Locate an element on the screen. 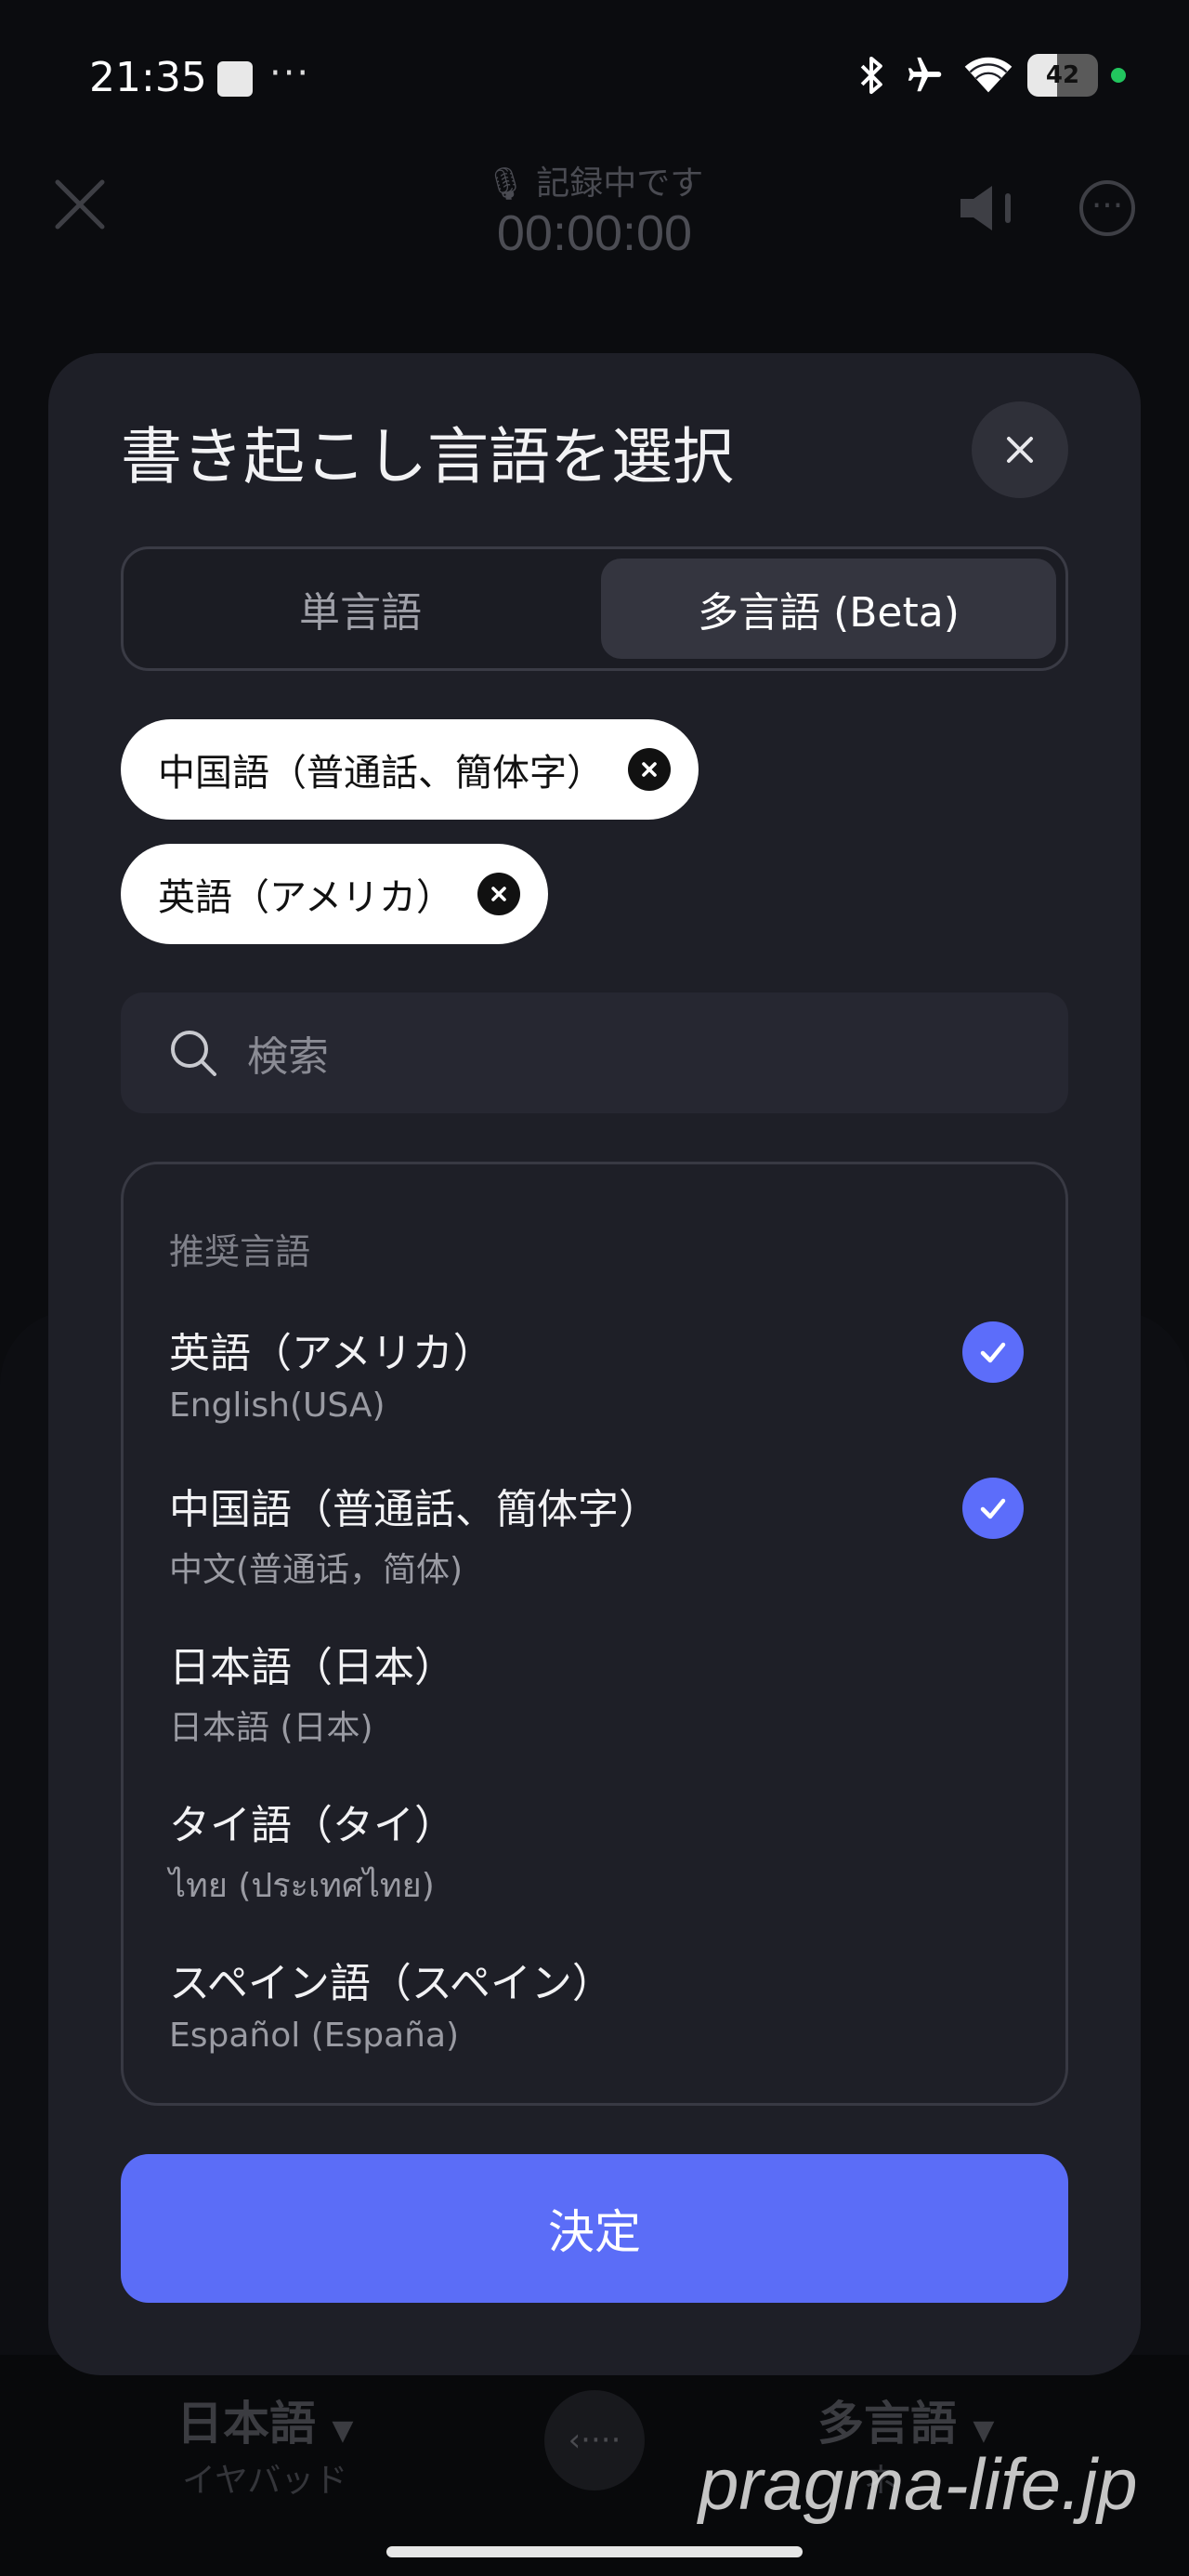 The width and height of the screenshot is (1189, 2576). battery-icon: 42 is located at coordinates (1062, 75).